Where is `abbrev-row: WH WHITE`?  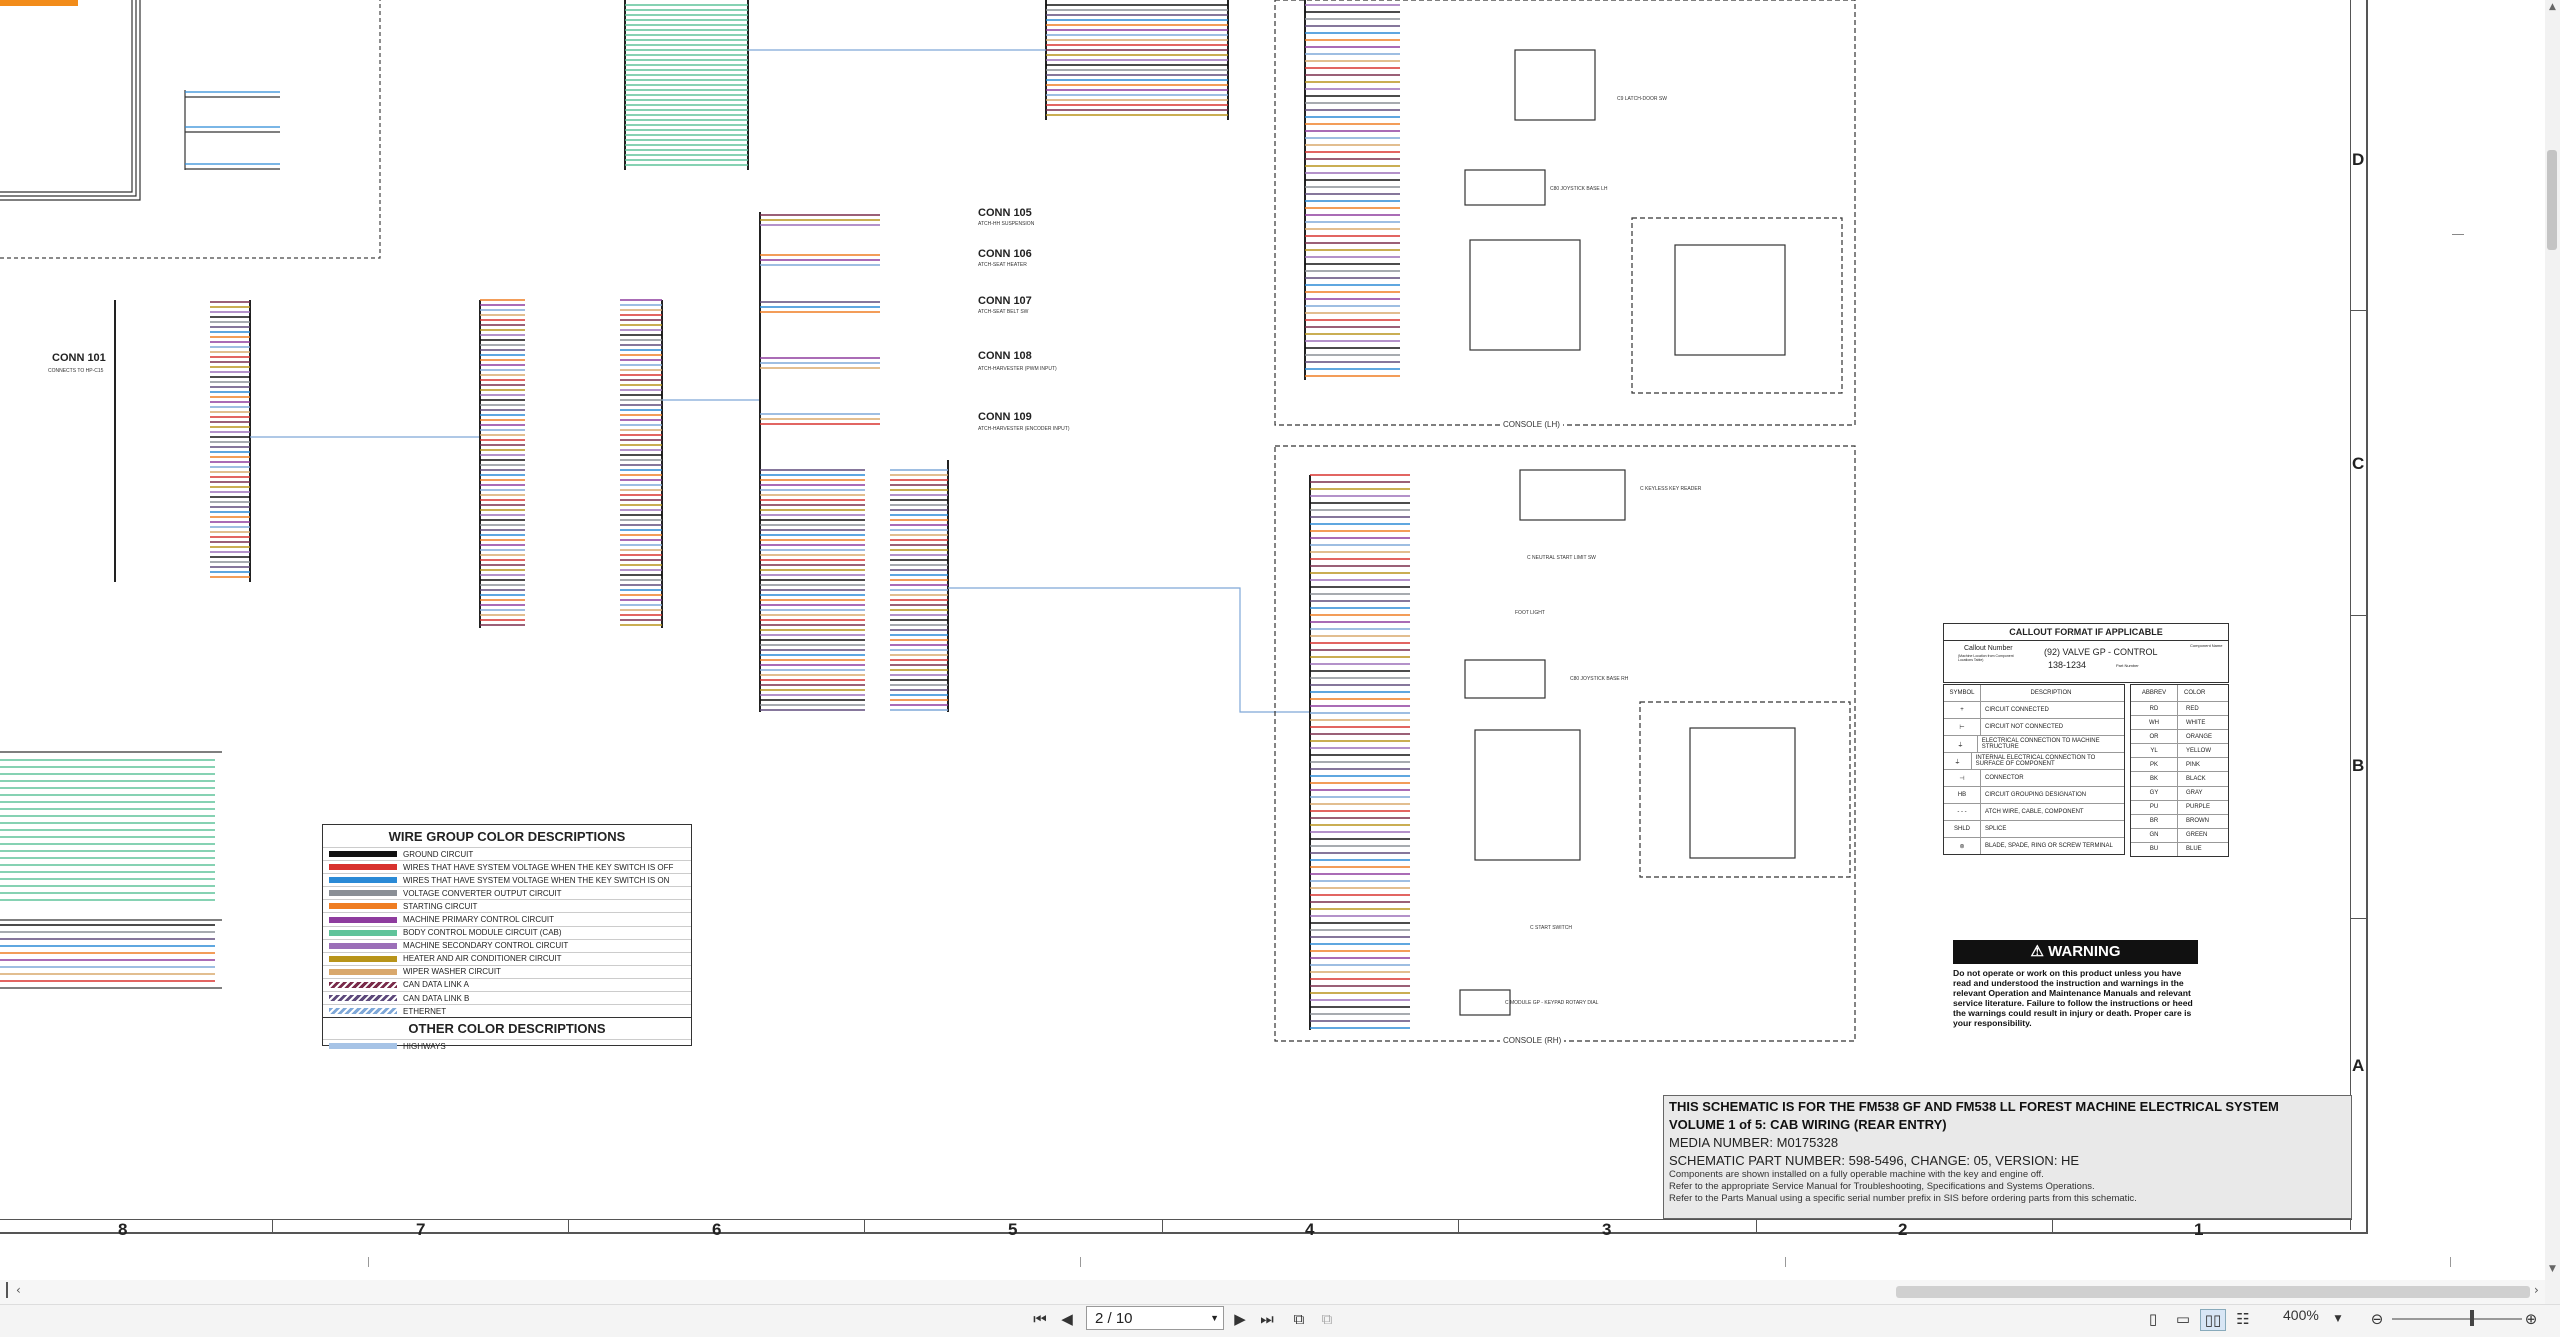 abbrev-row: WH WHITE is located at coordinates (2179, 722).